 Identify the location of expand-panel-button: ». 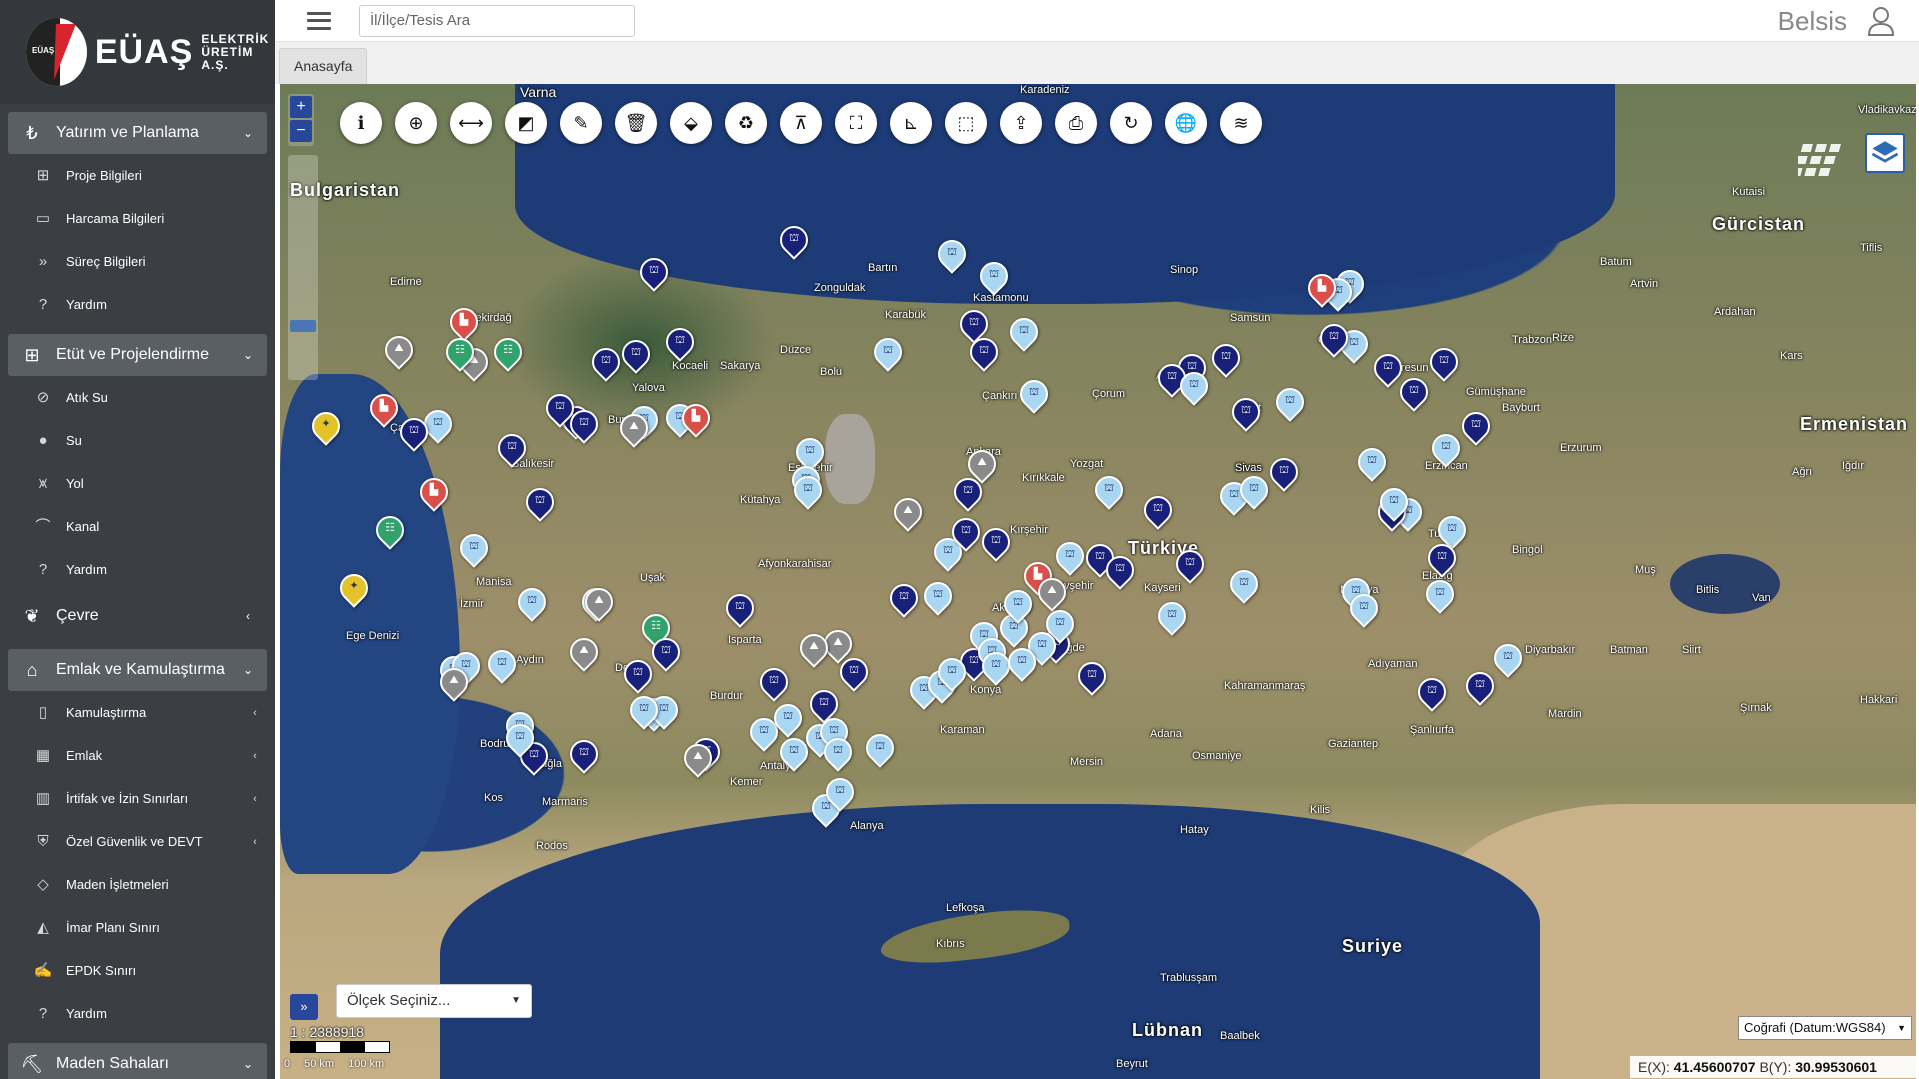
(304, 1007).